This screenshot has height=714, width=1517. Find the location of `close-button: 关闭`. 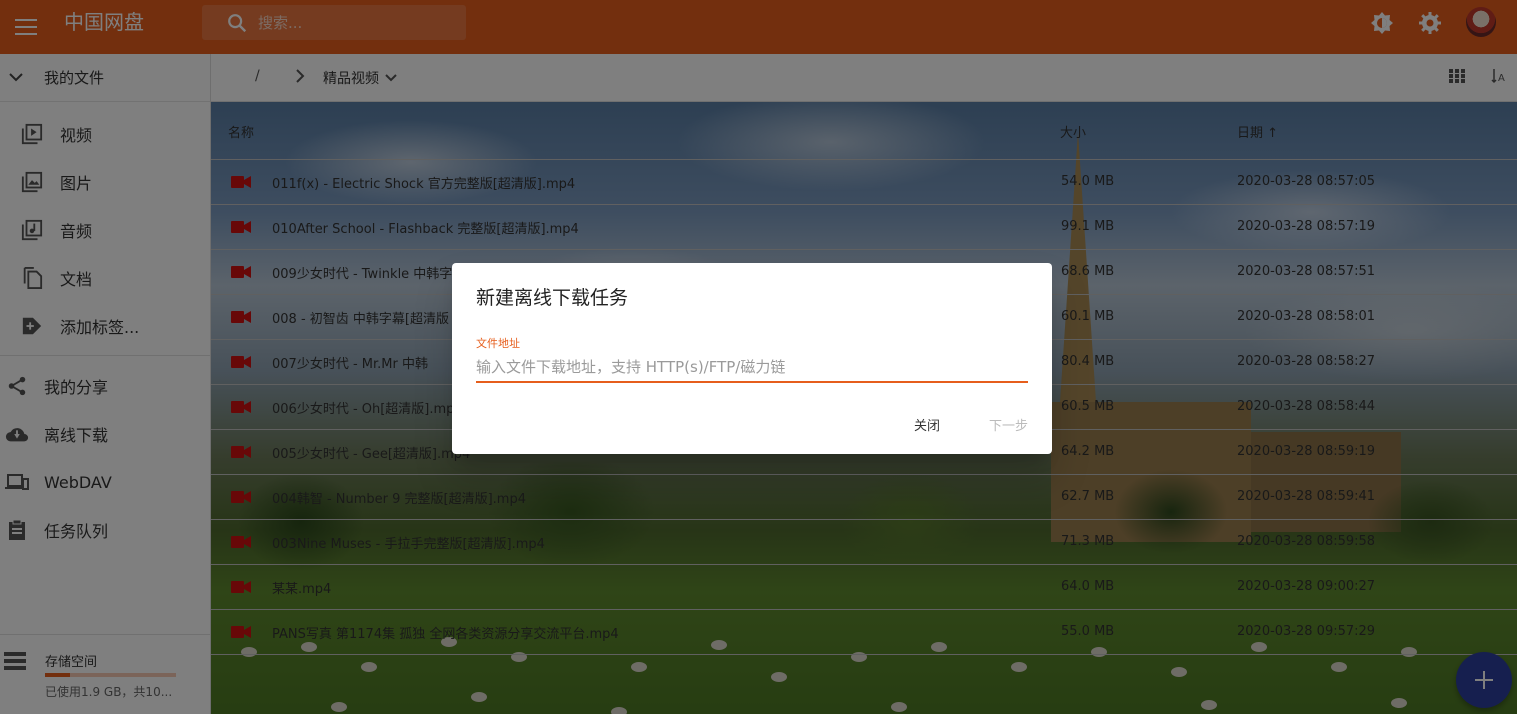

close-button: 关闭 is located at coordinates (927, 424).